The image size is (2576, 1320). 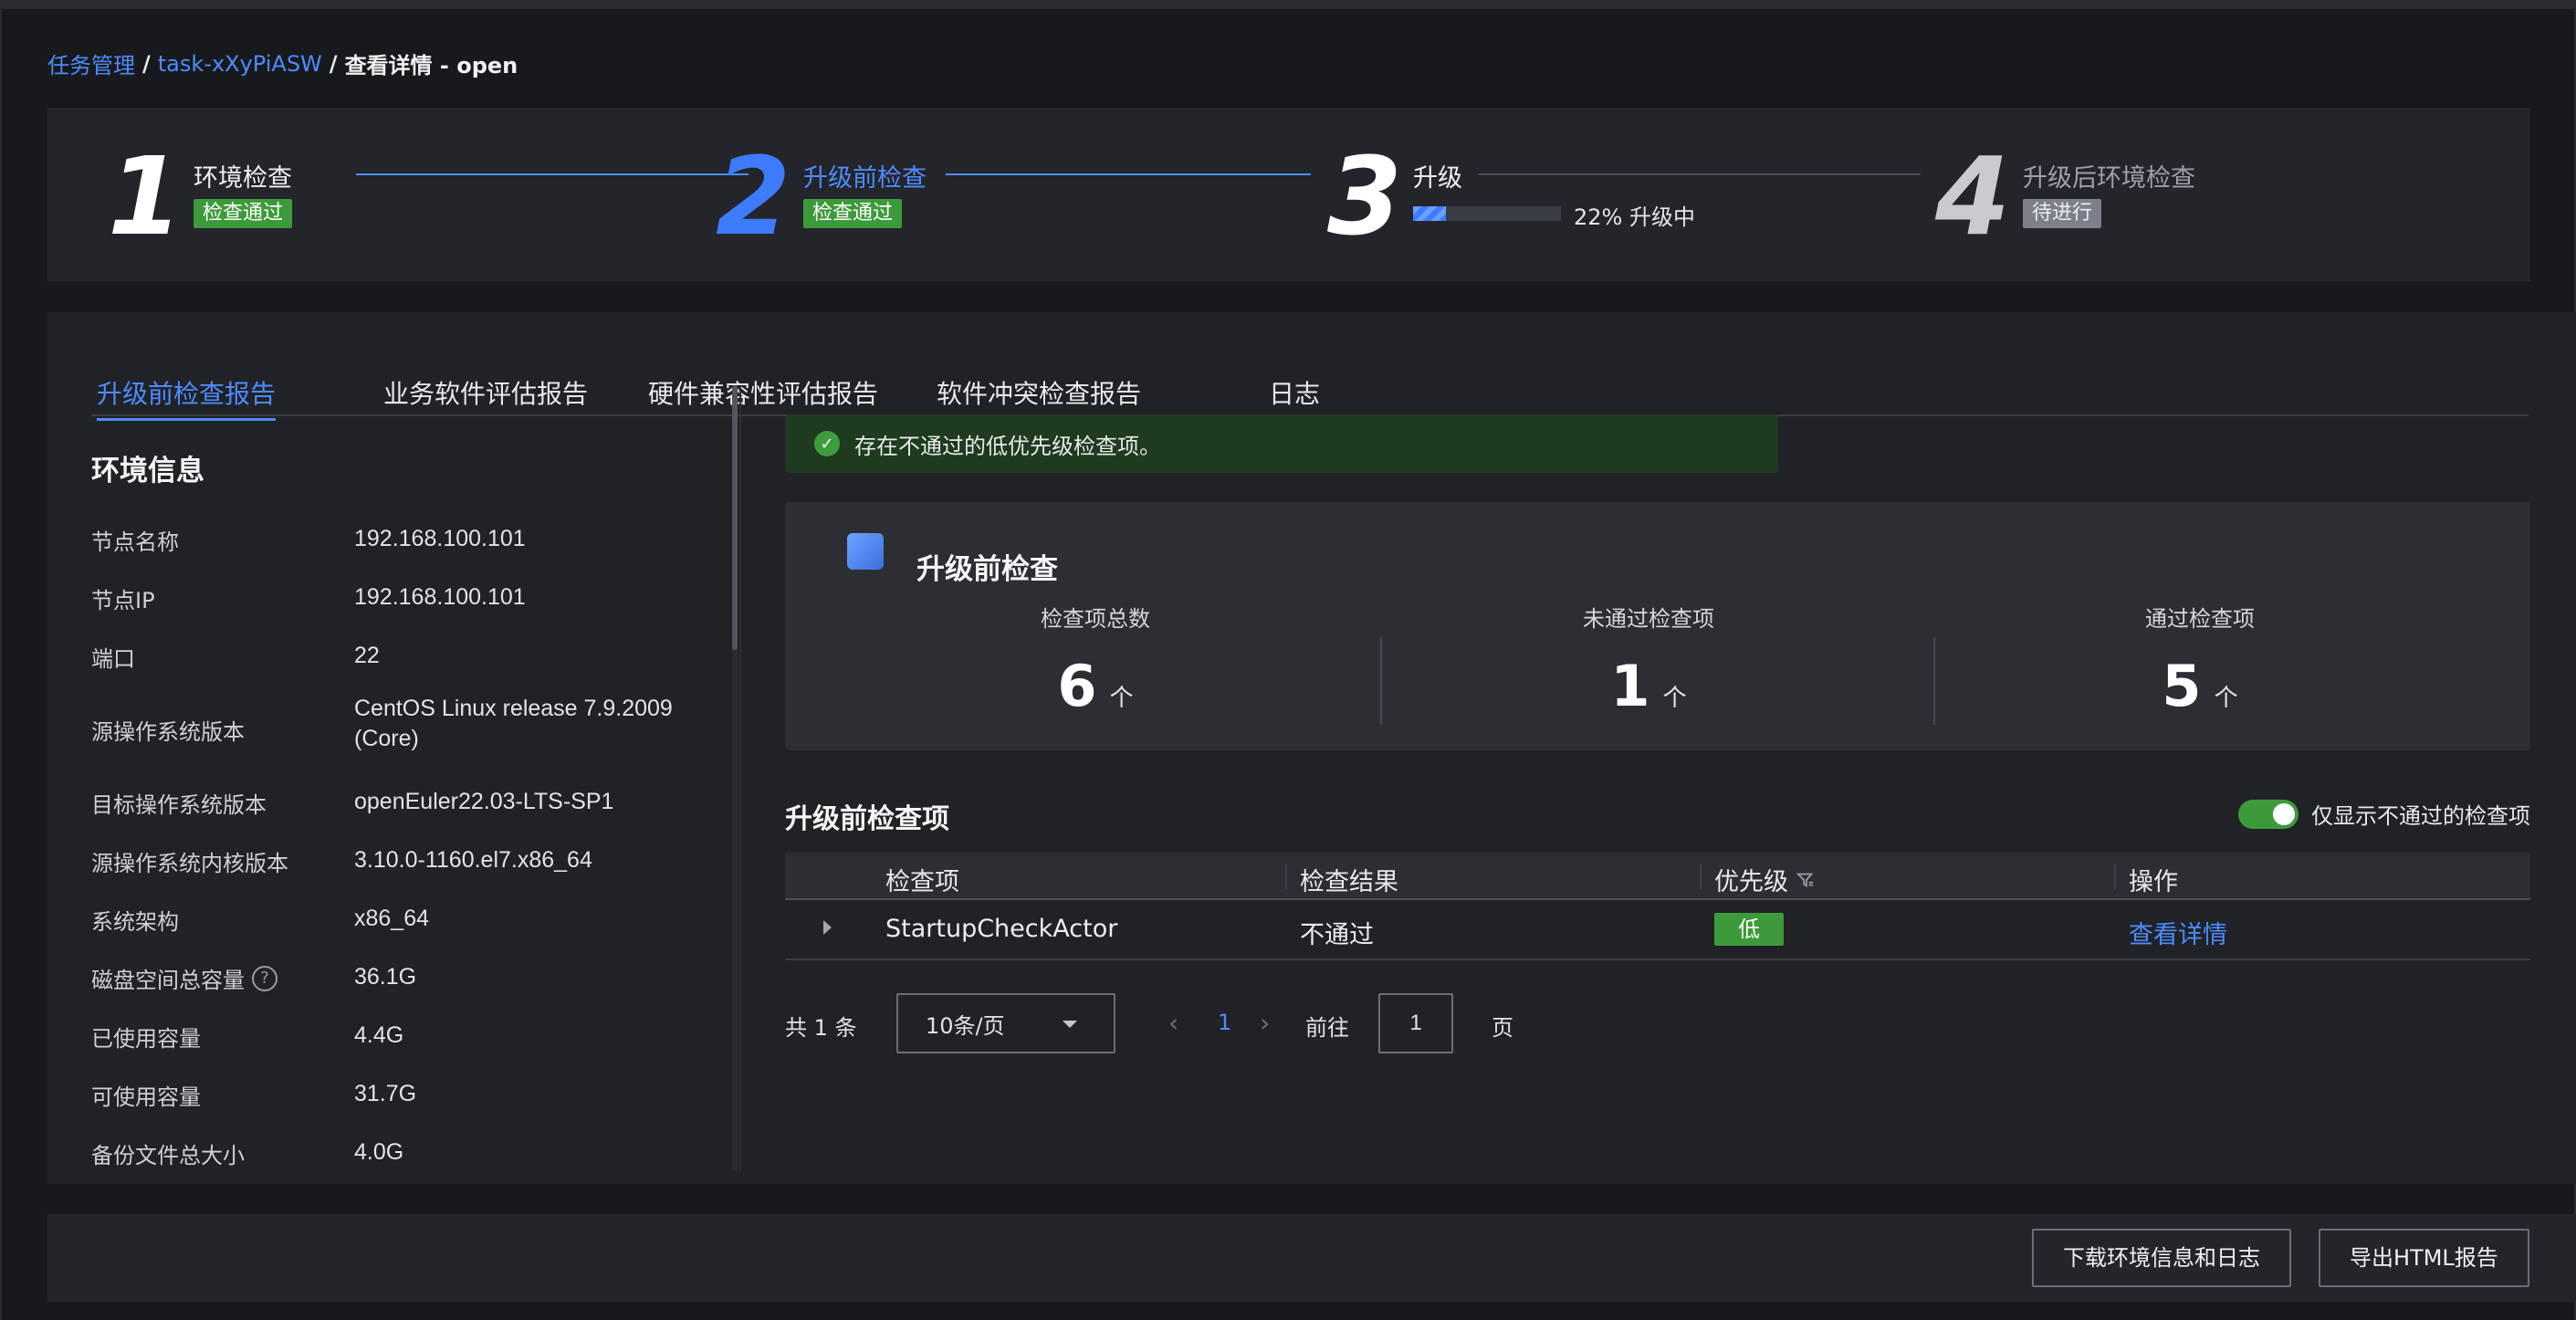 What do you see at coordinates (1649, 619) in the screenshot?
I see `stat-label: 未通过检查项` at bounding box center [1649, 619].